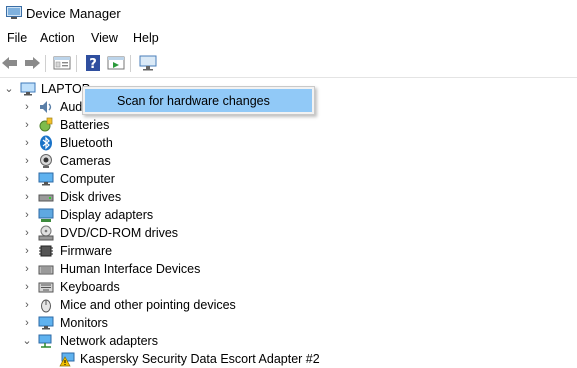 The height and width of the screenshot is (368, 577). What do you see at coordinates (288, 323) in the screenshot?
I see `tree-item: › Monitors` at bounding box center [288, 323].